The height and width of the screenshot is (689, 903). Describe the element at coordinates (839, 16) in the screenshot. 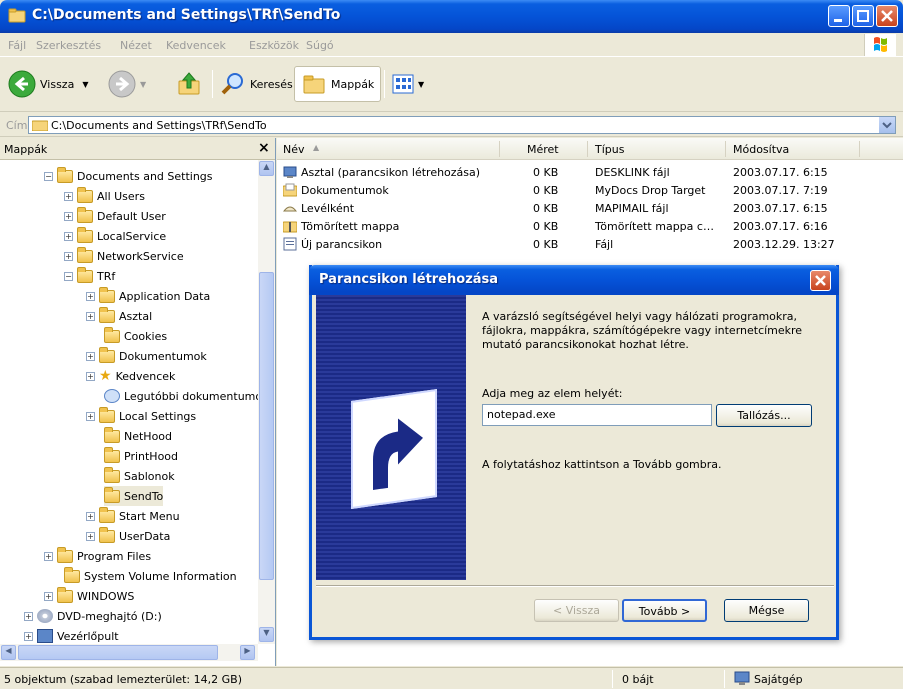

I see `minimize-button` at that location.